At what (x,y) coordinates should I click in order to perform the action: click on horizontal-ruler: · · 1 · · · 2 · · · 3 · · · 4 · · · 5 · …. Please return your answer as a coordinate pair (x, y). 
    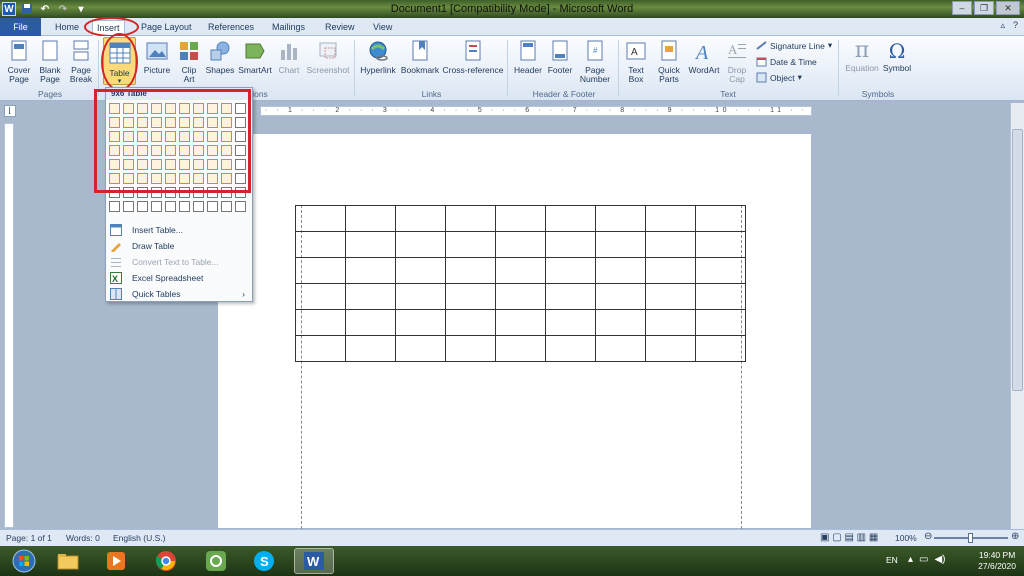
    Looking at the image, I should click on (536, 111).